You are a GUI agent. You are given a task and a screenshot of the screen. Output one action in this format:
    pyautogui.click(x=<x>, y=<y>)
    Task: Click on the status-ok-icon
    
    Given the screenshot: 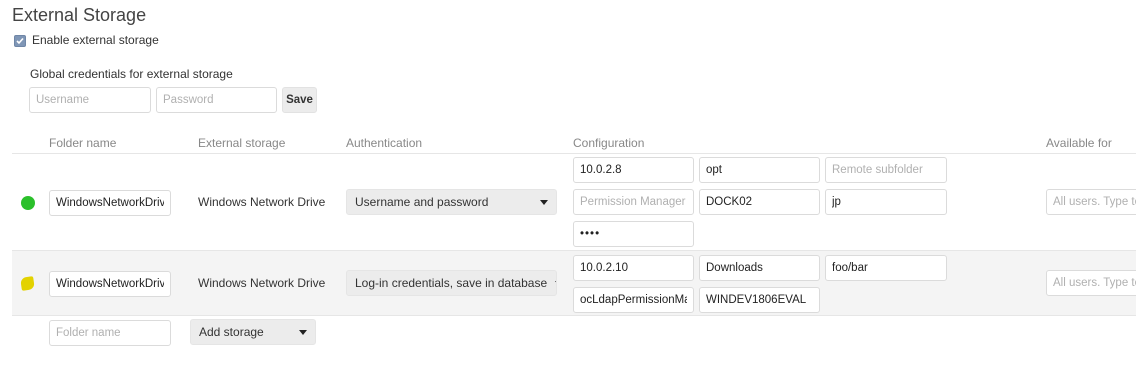 What is the action you would take?
    pyautogui.click(x=28, y=203)
    